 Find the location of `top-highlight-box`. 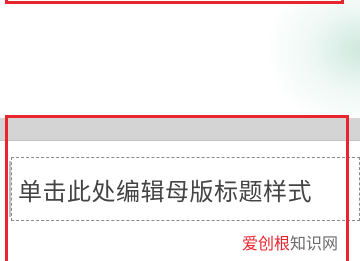

top-highlight-box is located at coordinates (174, 2).